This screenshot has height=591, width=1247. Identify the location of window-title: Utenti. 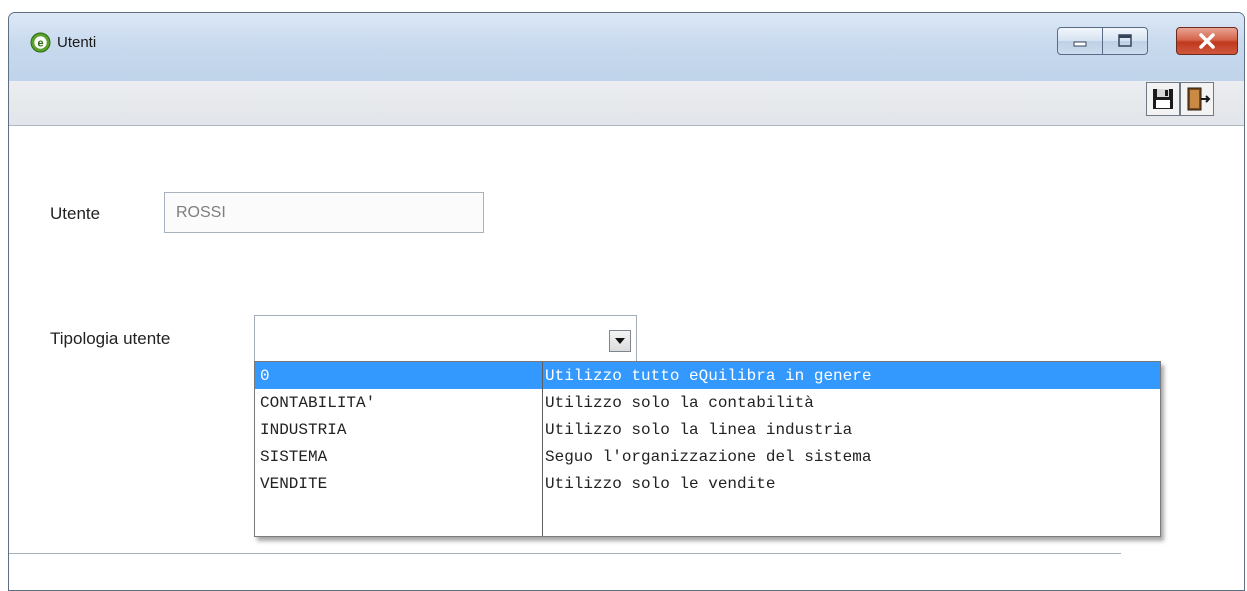
(77, 42).